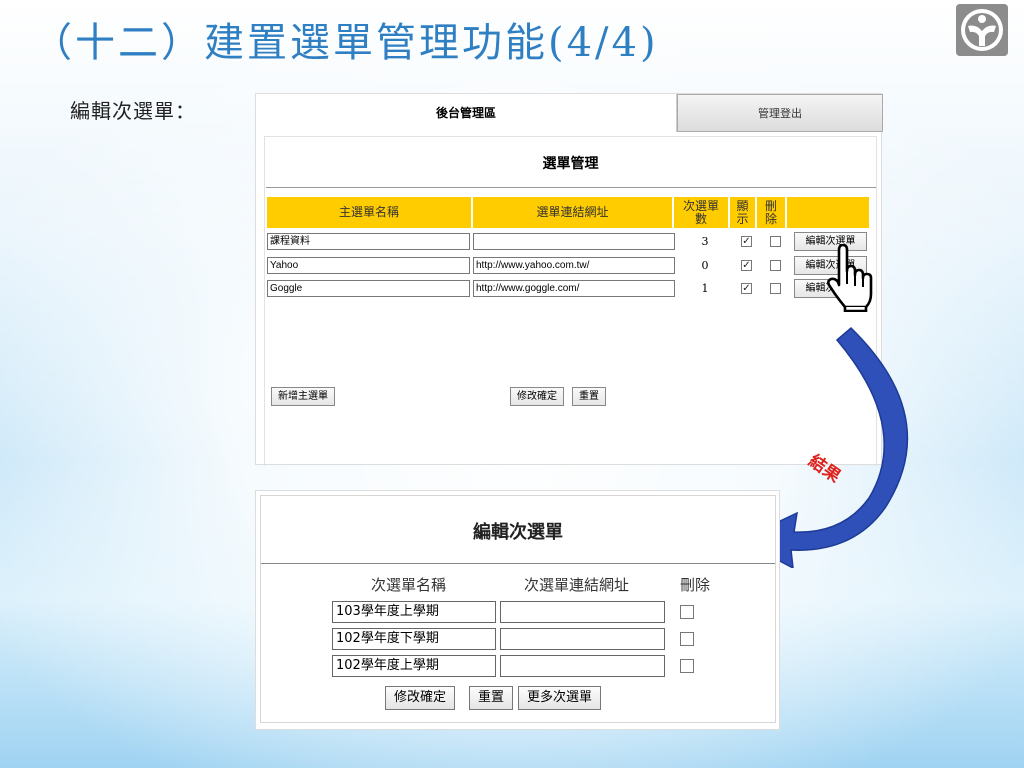  I want to click on sub-name-input: 102學年度上學期, so click(414, 666).